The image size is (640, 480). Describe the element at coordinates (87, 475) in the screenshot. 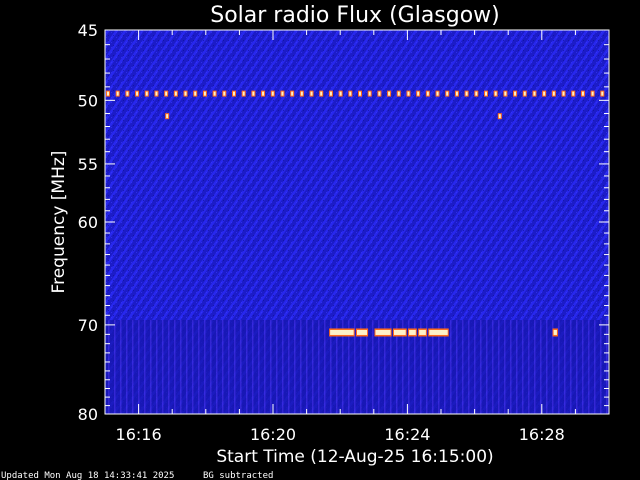

I see `footer-updated: Updated Mon Aug 18 14:33:41 2025` at that location.